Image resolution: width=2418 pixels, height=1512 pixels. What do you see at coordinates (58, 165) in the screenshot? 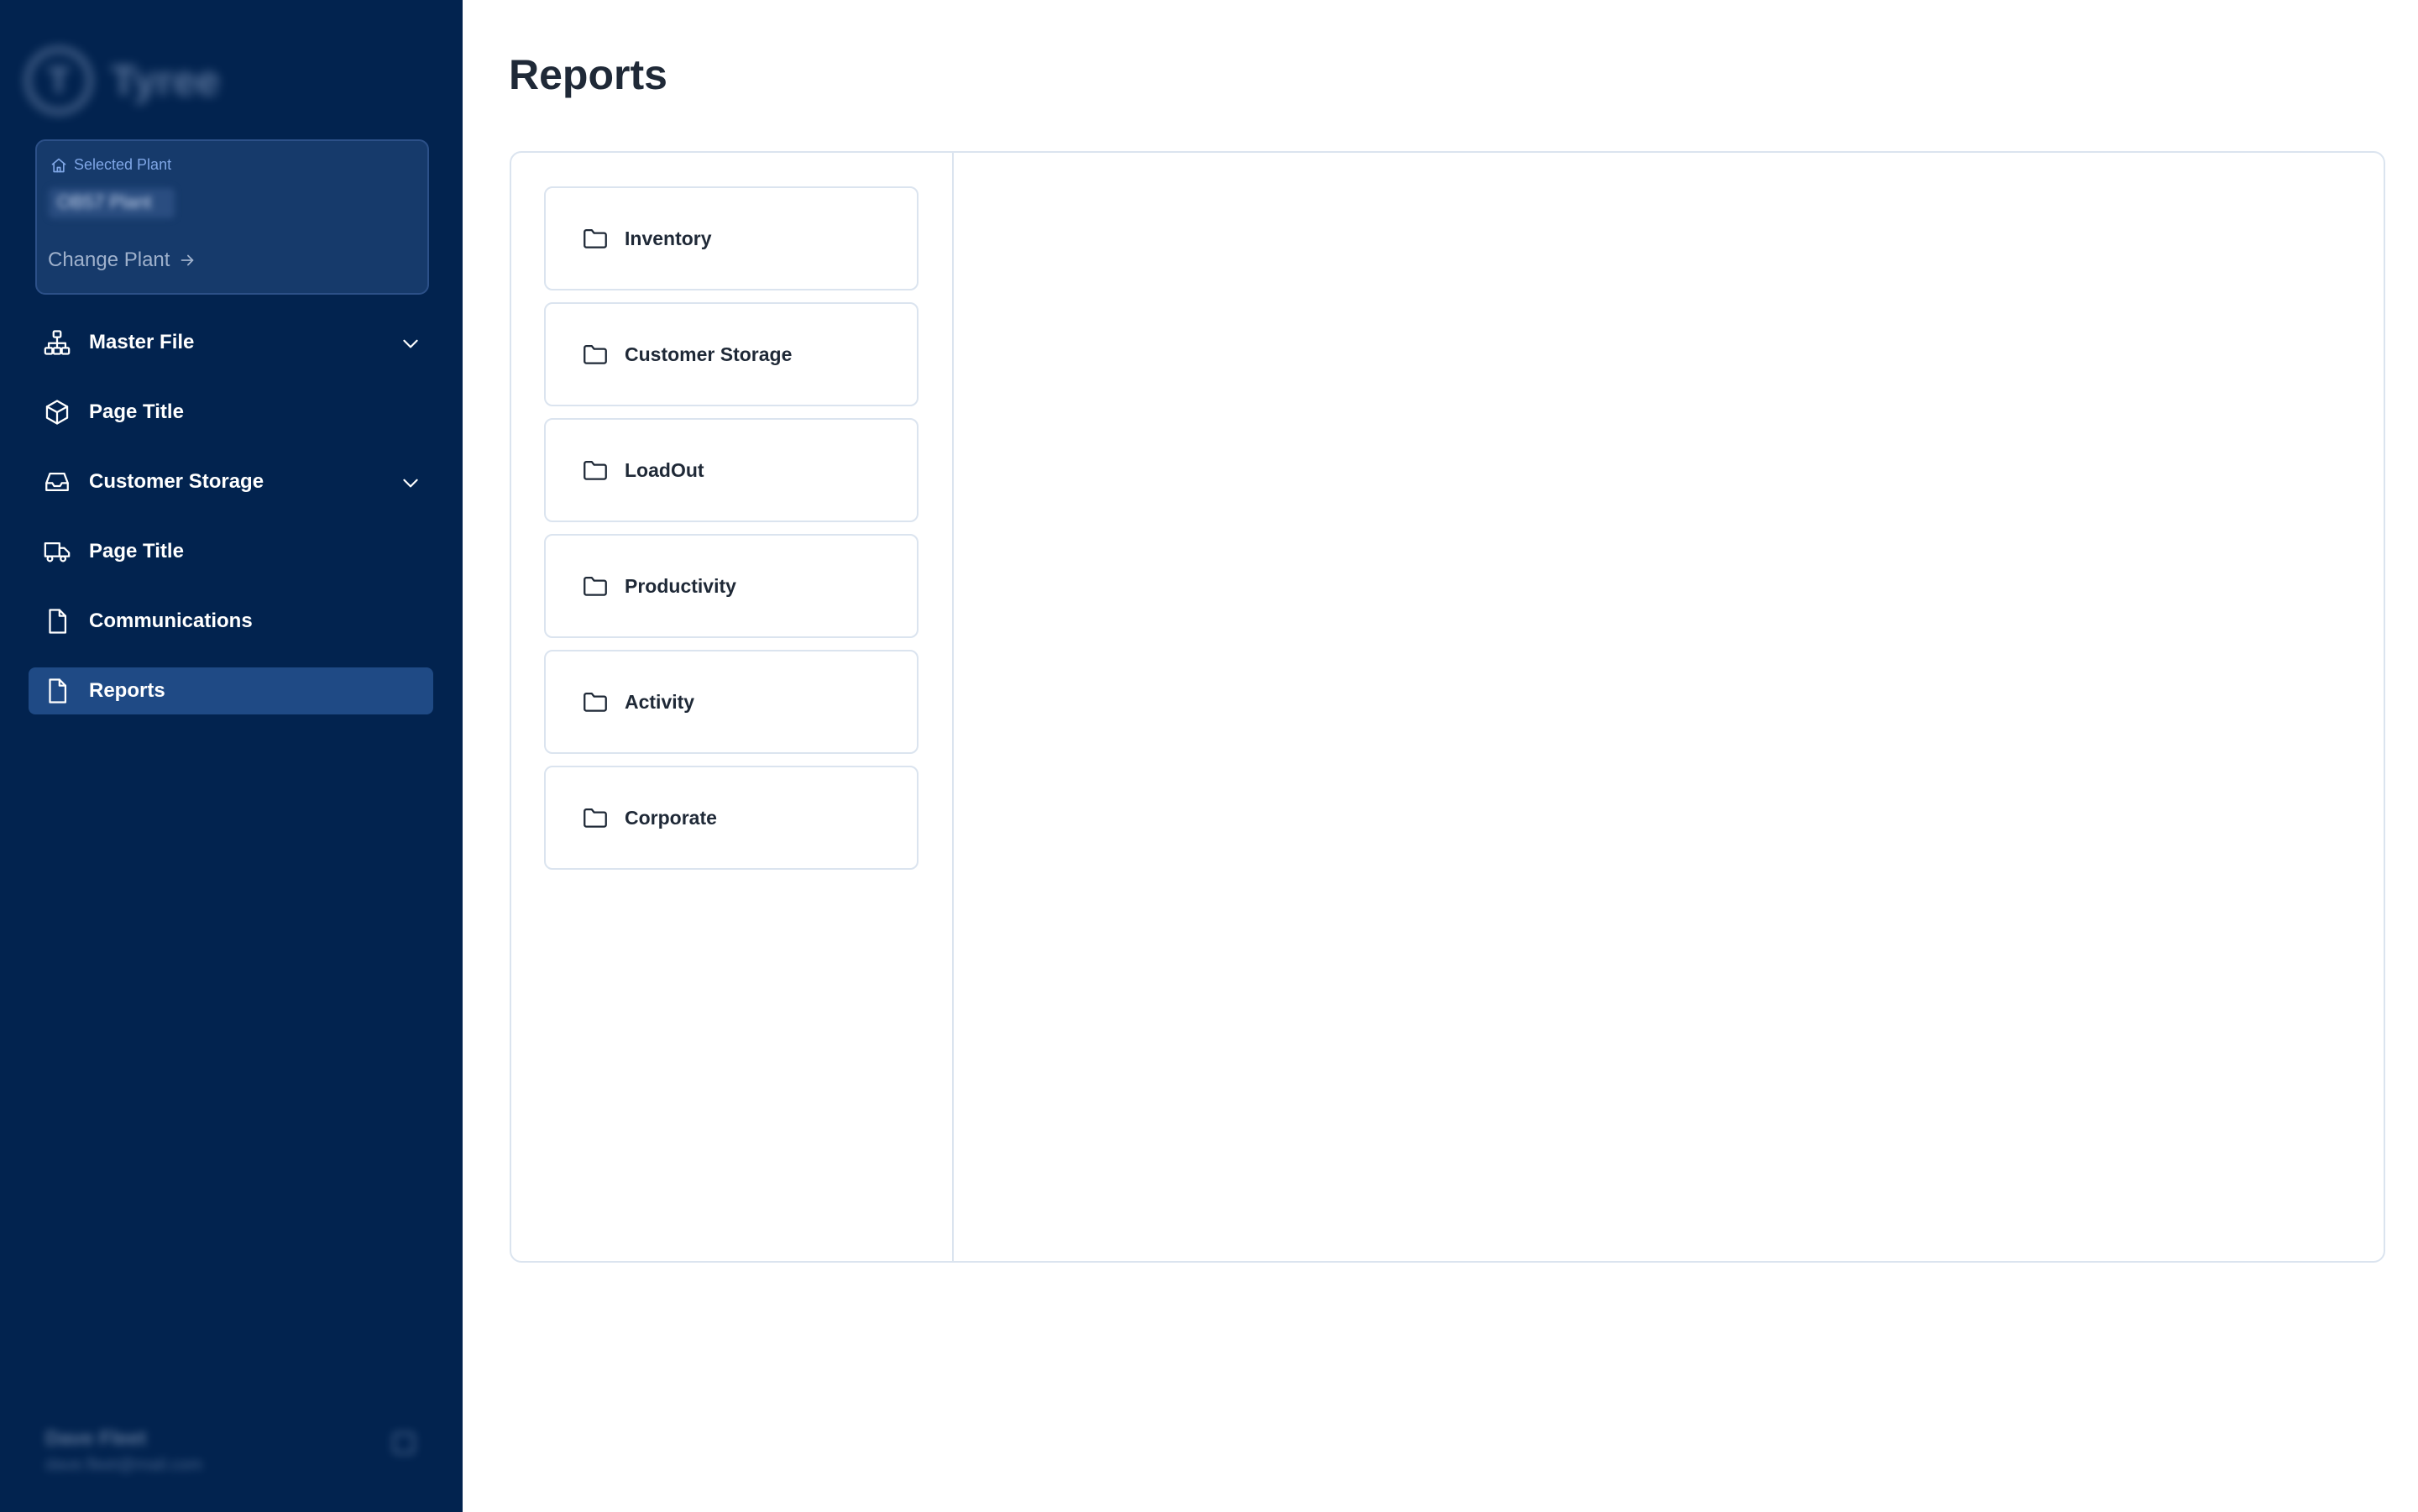
I see `home-icon` at bounding box center [58, 165].